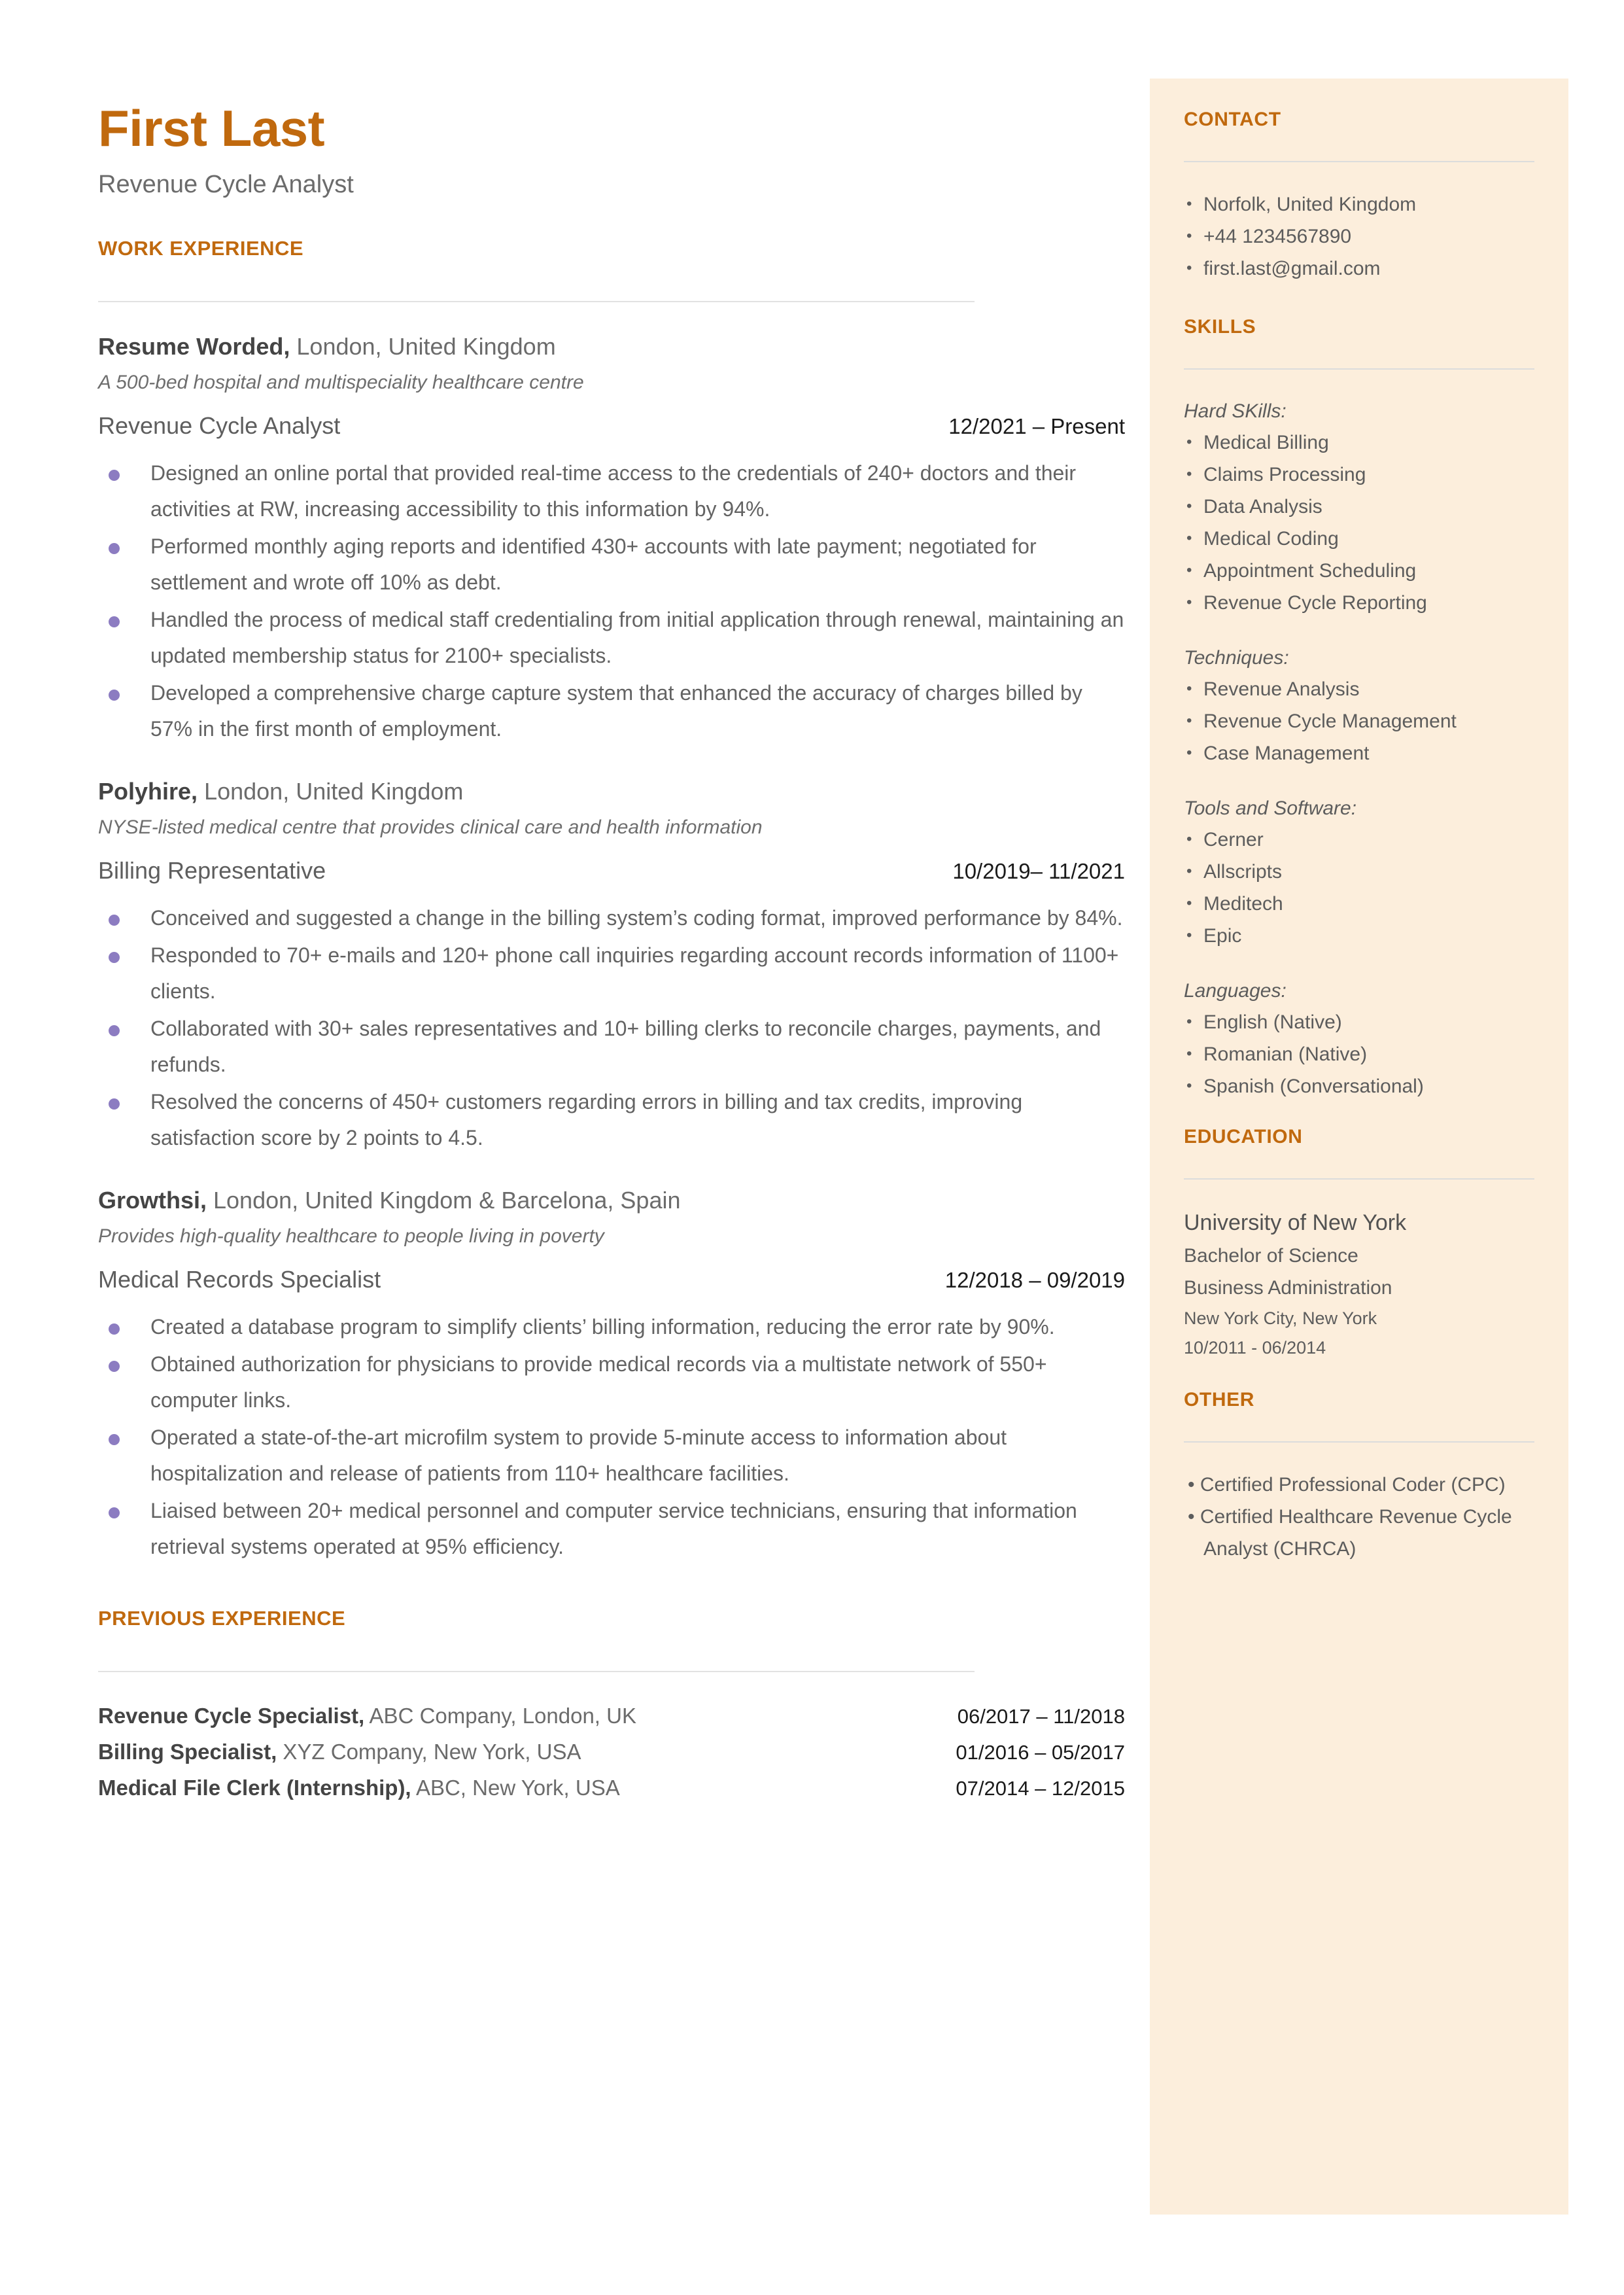 The image size is (1624, 2295). What do you see at coordinates (152, 1200) in the screenshot?
I see `job-company-name: Growthsi,` at bounding box center [152, 1200].